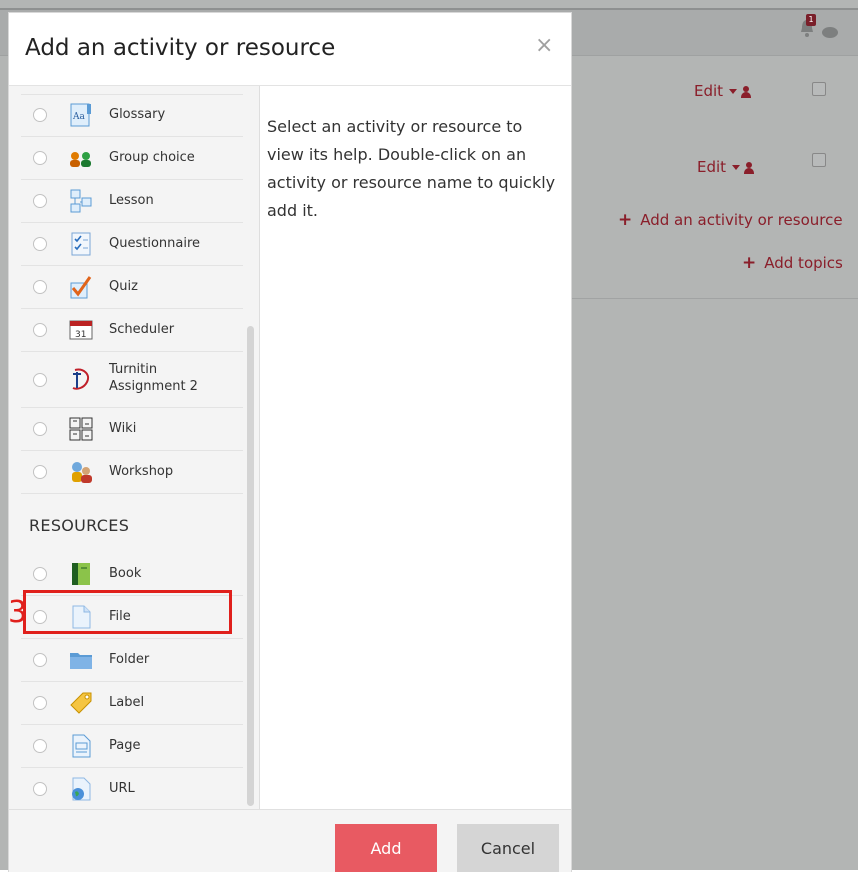 The width and height of the screenshot is (858, 872). I want to click on option-label: Book, so click(125, 573).